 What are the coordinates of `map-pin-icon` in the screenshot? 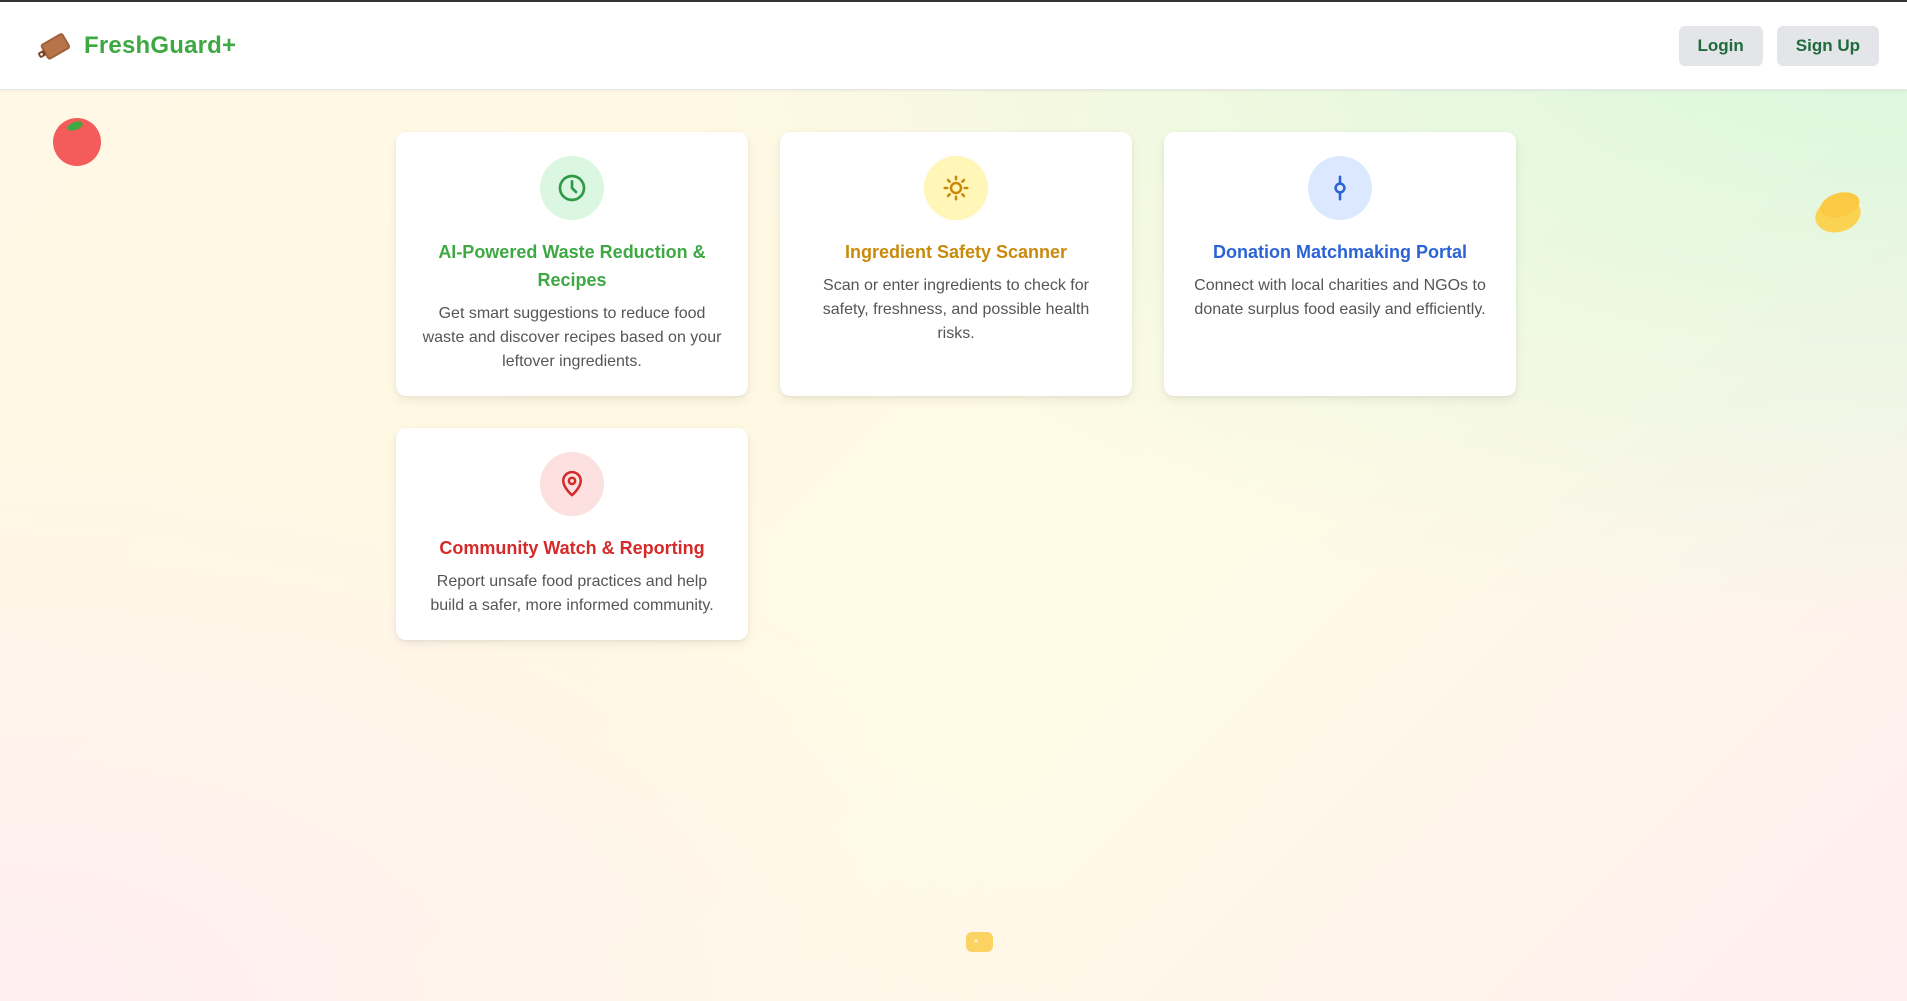 It's located at (572, 483).